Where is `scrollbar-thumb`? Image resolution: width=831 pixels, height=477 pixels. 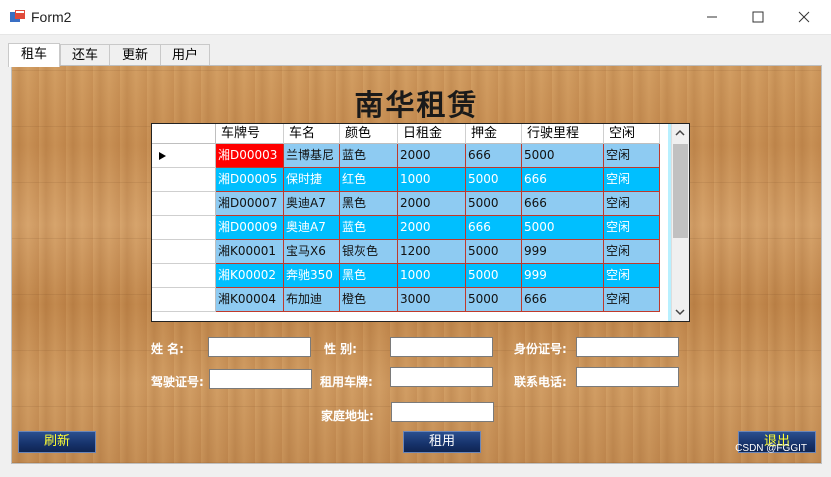
scrollbar-thumb is located at coordinates (680, 191).